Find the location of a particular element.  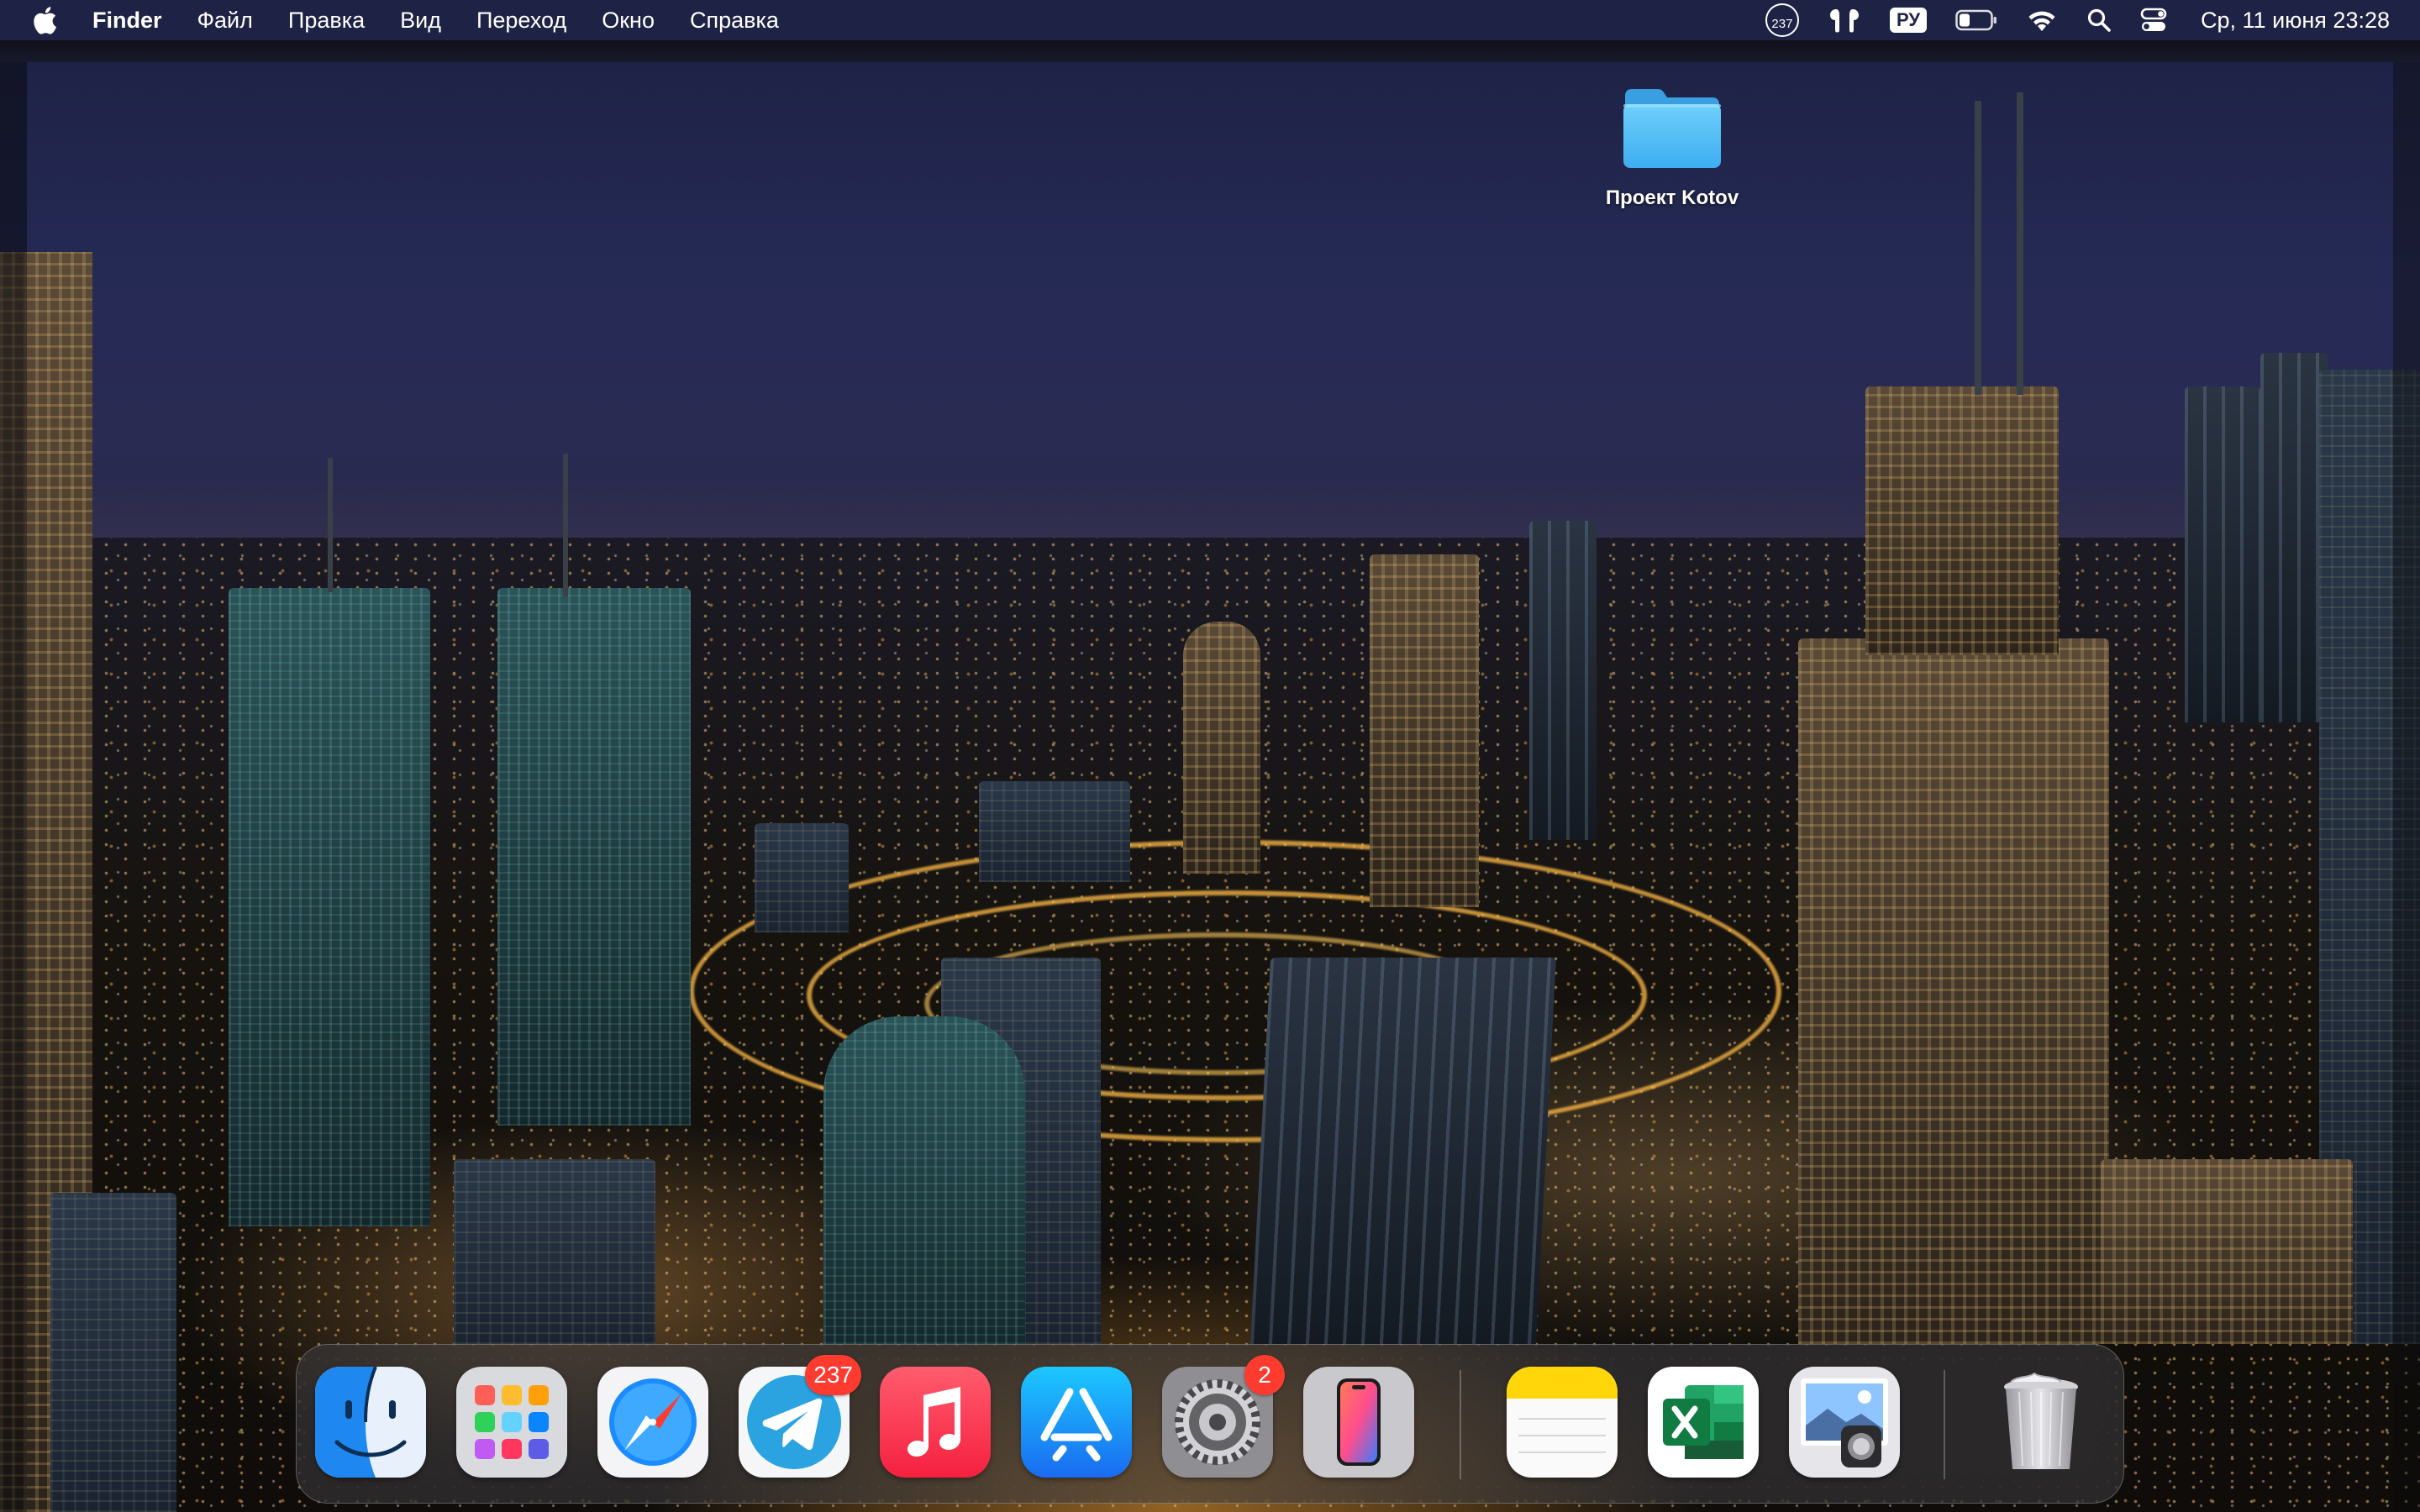

preview-icon is located at coordinates (1845, 1422).